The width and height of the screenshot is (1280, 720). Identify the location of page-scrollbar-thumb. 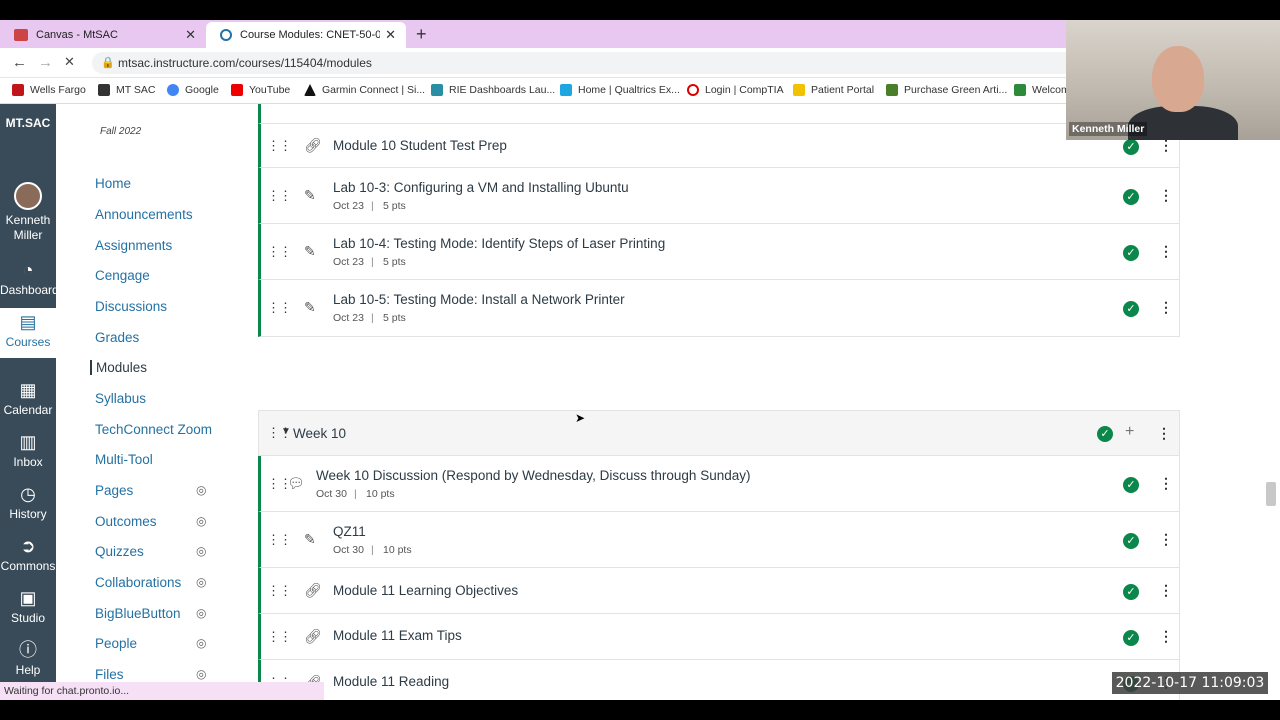
(1271, 494).